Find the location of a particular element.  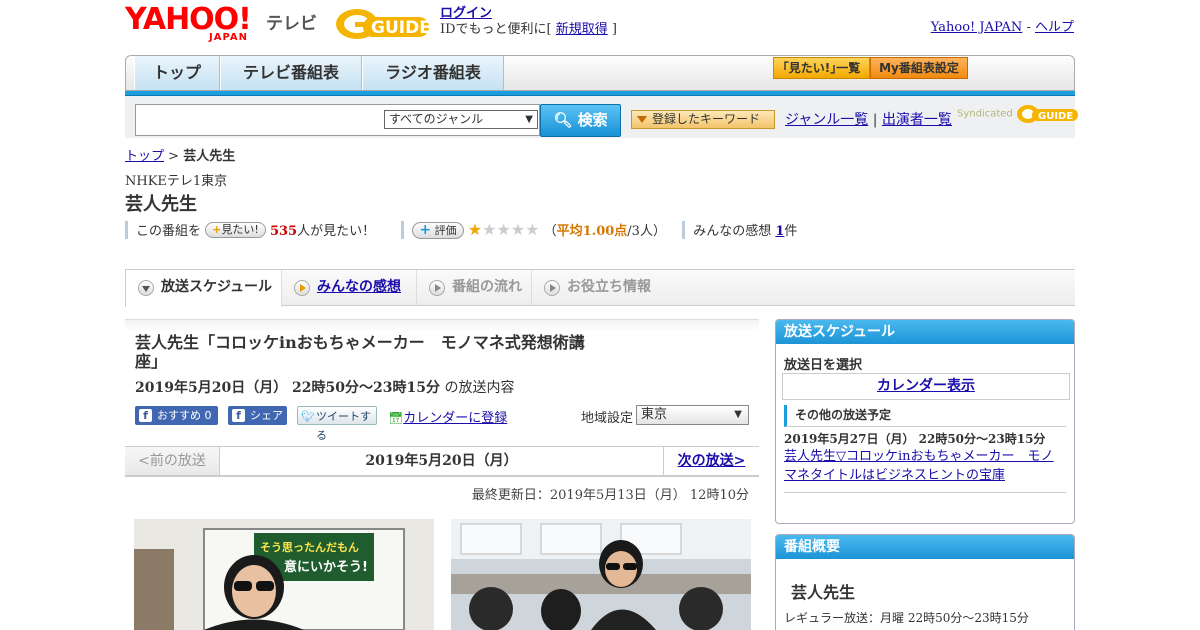

login-block: ログイン IDでもっと便利に[ 新規取得 ] is located at coordinates (528, 22).